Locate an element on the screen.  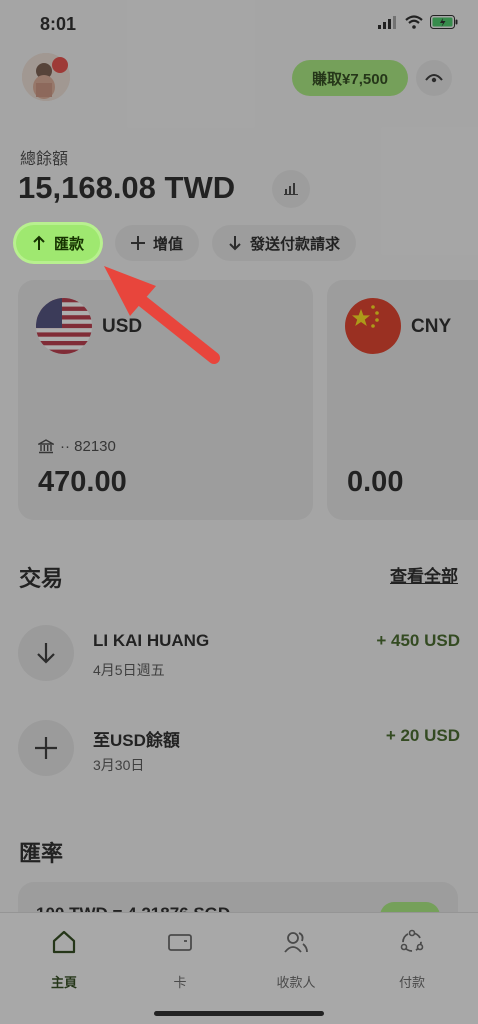
china-flag-icon is located at coordinates (373, 326).